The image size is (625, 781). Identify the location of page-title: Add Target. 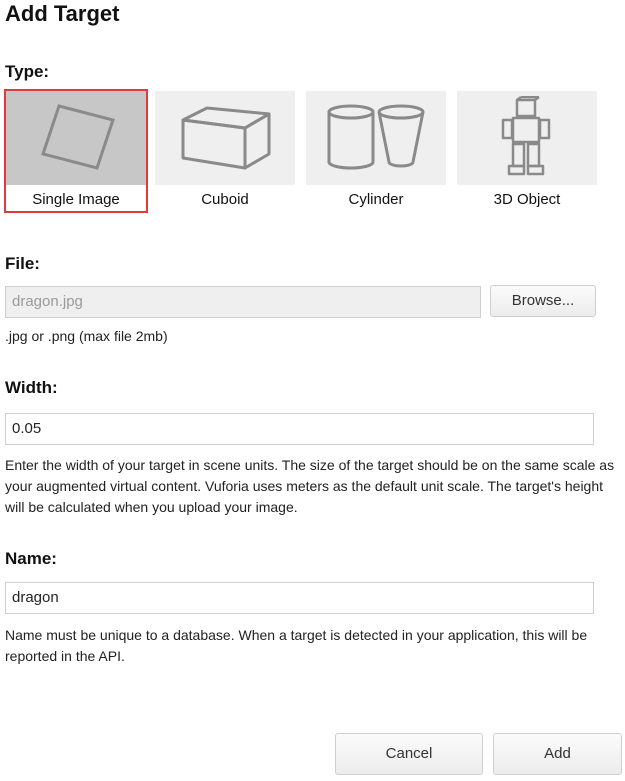
(62, 13).